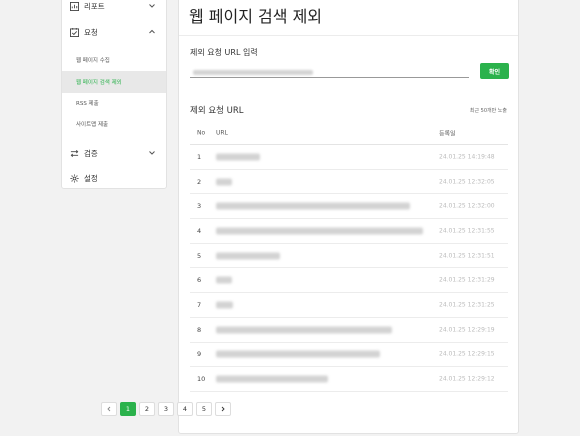  Describe the element at coordinates (467, 256) in the screenshot. I see `row-date: 24.01.25 12:31:51` at that location.